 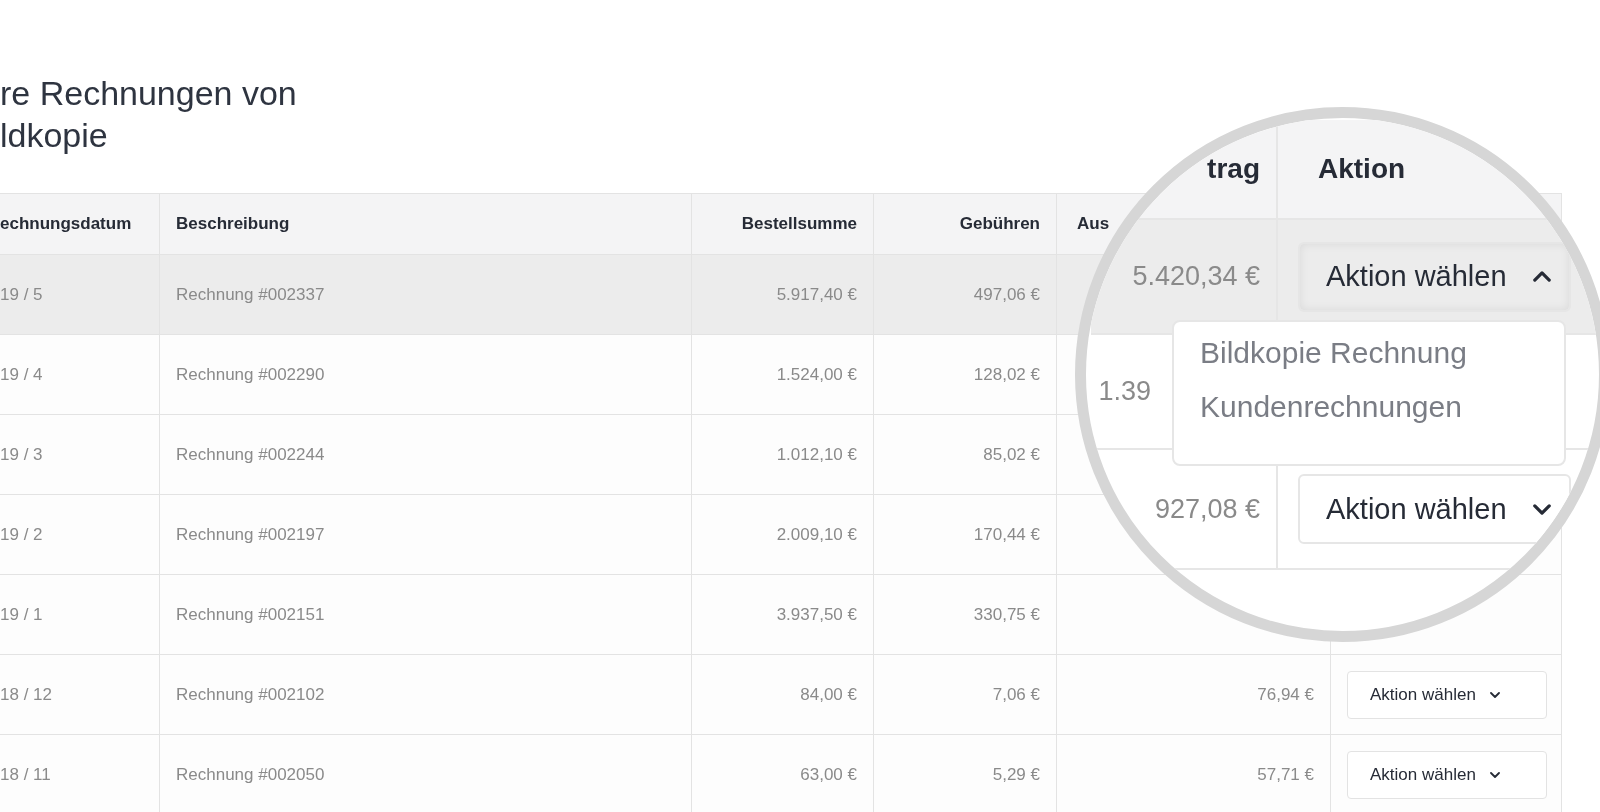 What do you see at coordinates (1194, 773) in the screenshot?
I see `table-cell: 57,71 €` at bounding box center [1194, 773].